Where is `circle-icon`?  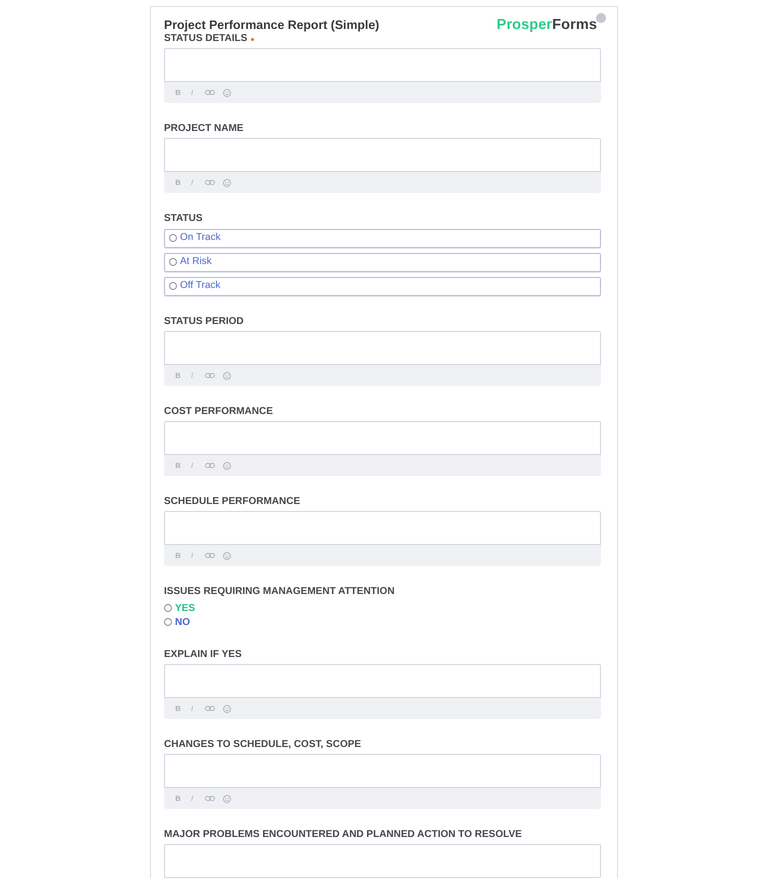 circle-icon is located at coordinates (601, 18).